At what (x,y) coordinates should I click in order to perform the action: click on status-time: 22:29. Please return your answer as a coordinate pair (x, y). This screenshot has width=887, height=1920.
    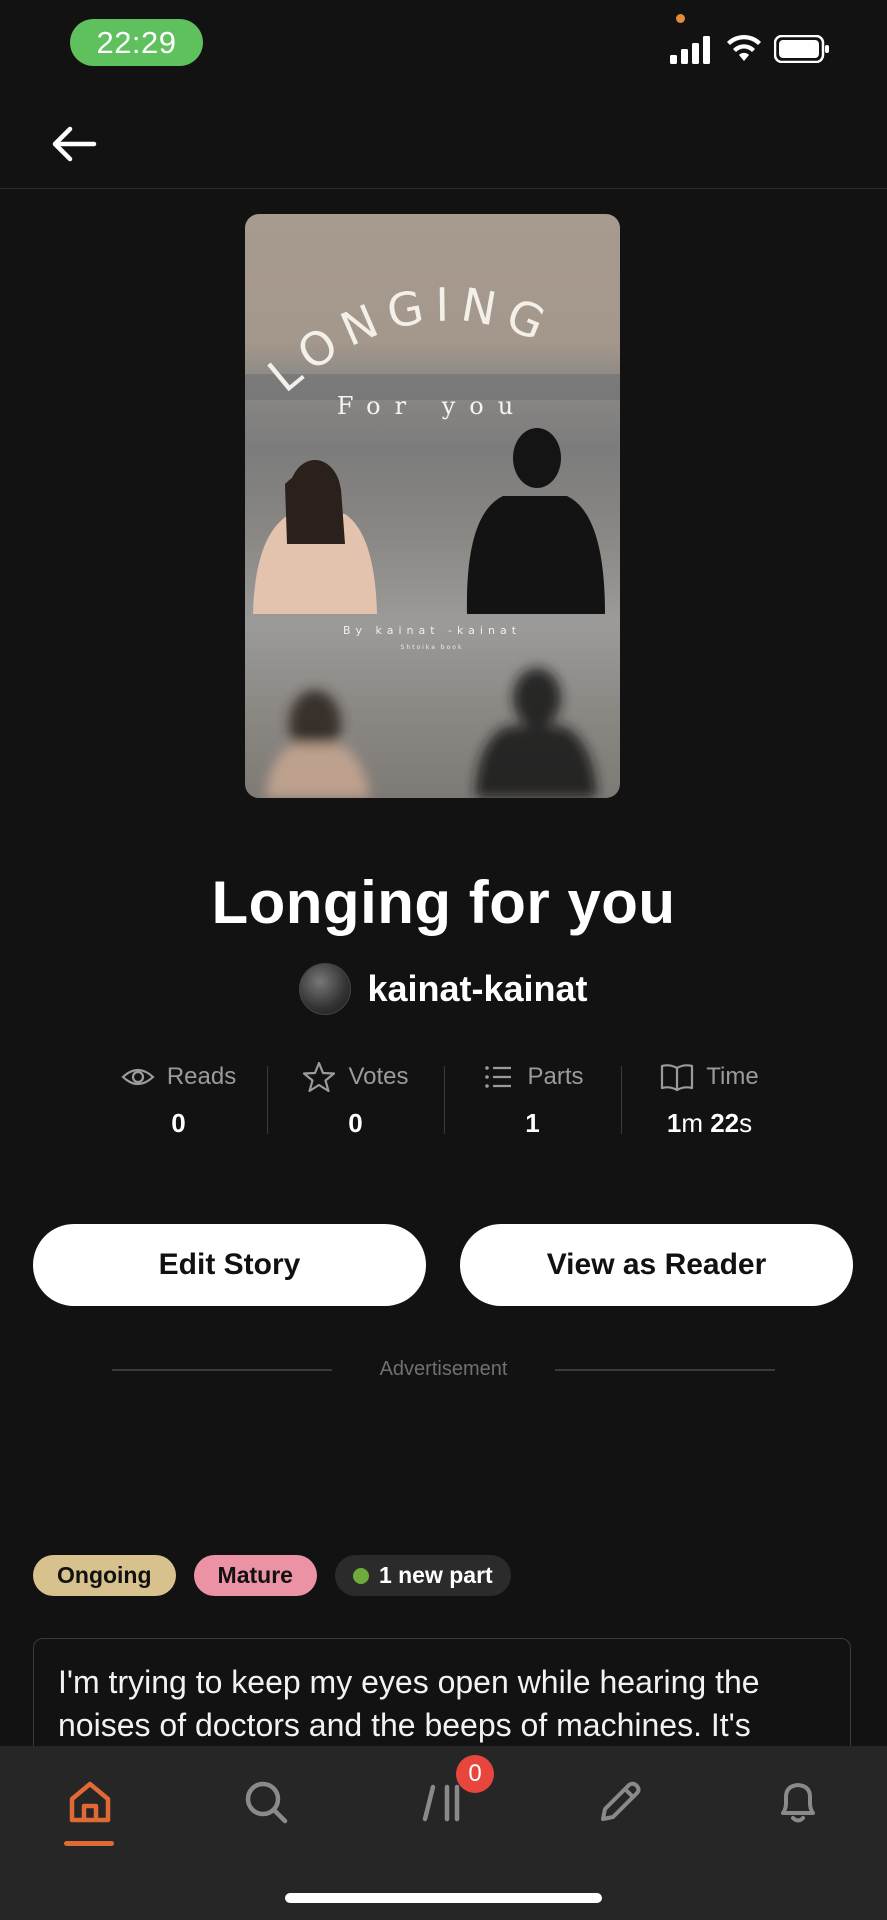
    Looking at the image, I should click on (136, 42).